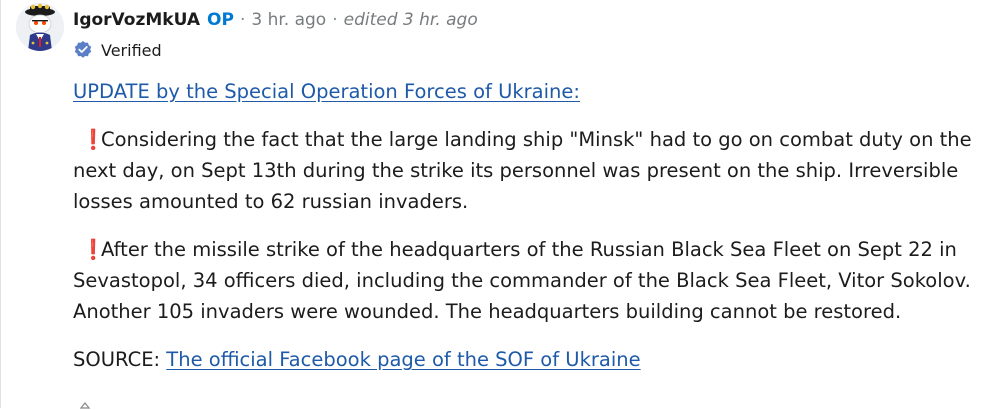  What do you see at coordinates (117, 359) in the screenshot?
I see `source-label: SOURCE:` at bounding box center [117, 359].